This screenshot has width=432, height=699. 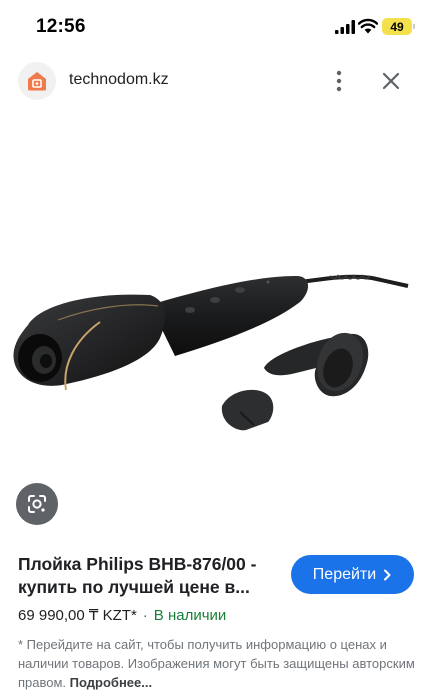 What do you see at coordinates (190, 615) in the screenshot?
I see `availability: В наличии` at bounding box center [190, 615].